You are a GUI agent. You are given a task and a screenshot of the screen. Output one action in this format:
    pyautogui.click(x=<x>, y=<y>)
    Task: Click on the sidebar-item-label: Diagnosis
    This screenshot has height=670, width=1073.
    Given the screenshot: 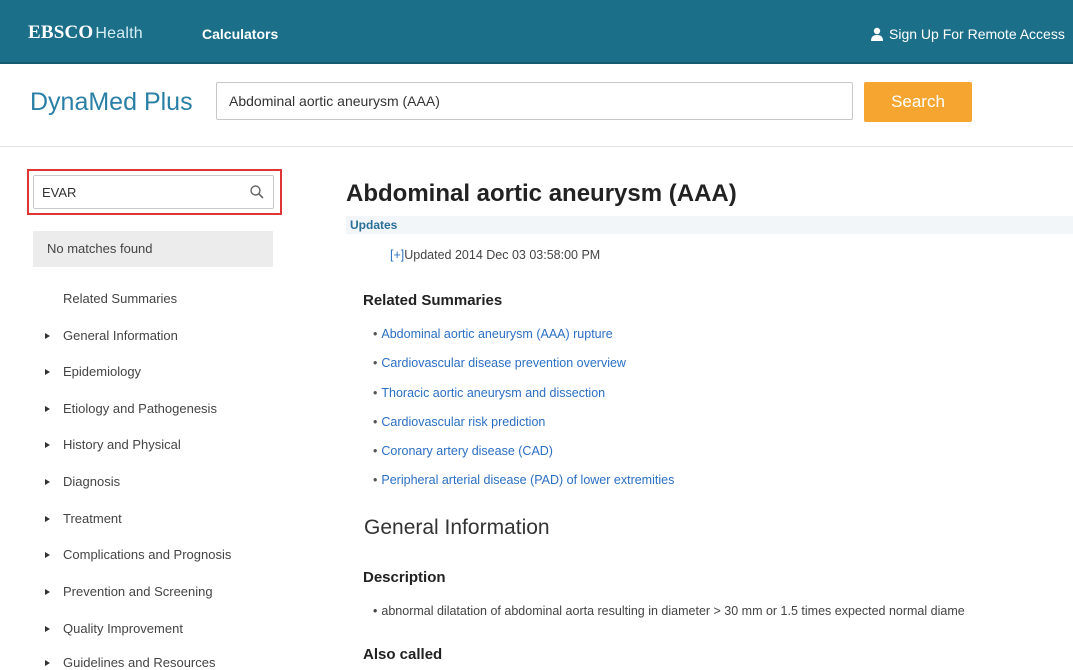 What is the action you would take?
    pyautogui.click(x=92, y=481)
    